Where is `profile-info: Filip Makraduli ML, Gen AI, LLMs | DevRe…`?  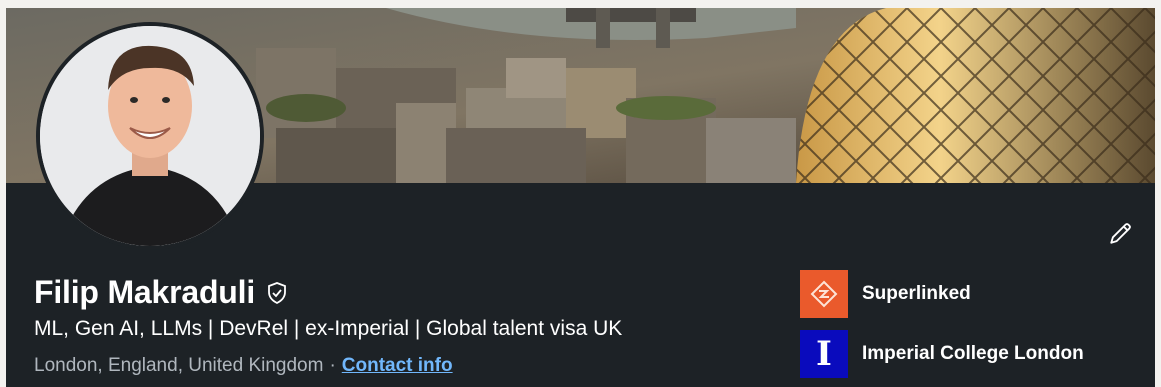
profile-info: Filip Makraduli ML, Gen AI, LLMs | DevRe… is located at coordinates (328, 325).